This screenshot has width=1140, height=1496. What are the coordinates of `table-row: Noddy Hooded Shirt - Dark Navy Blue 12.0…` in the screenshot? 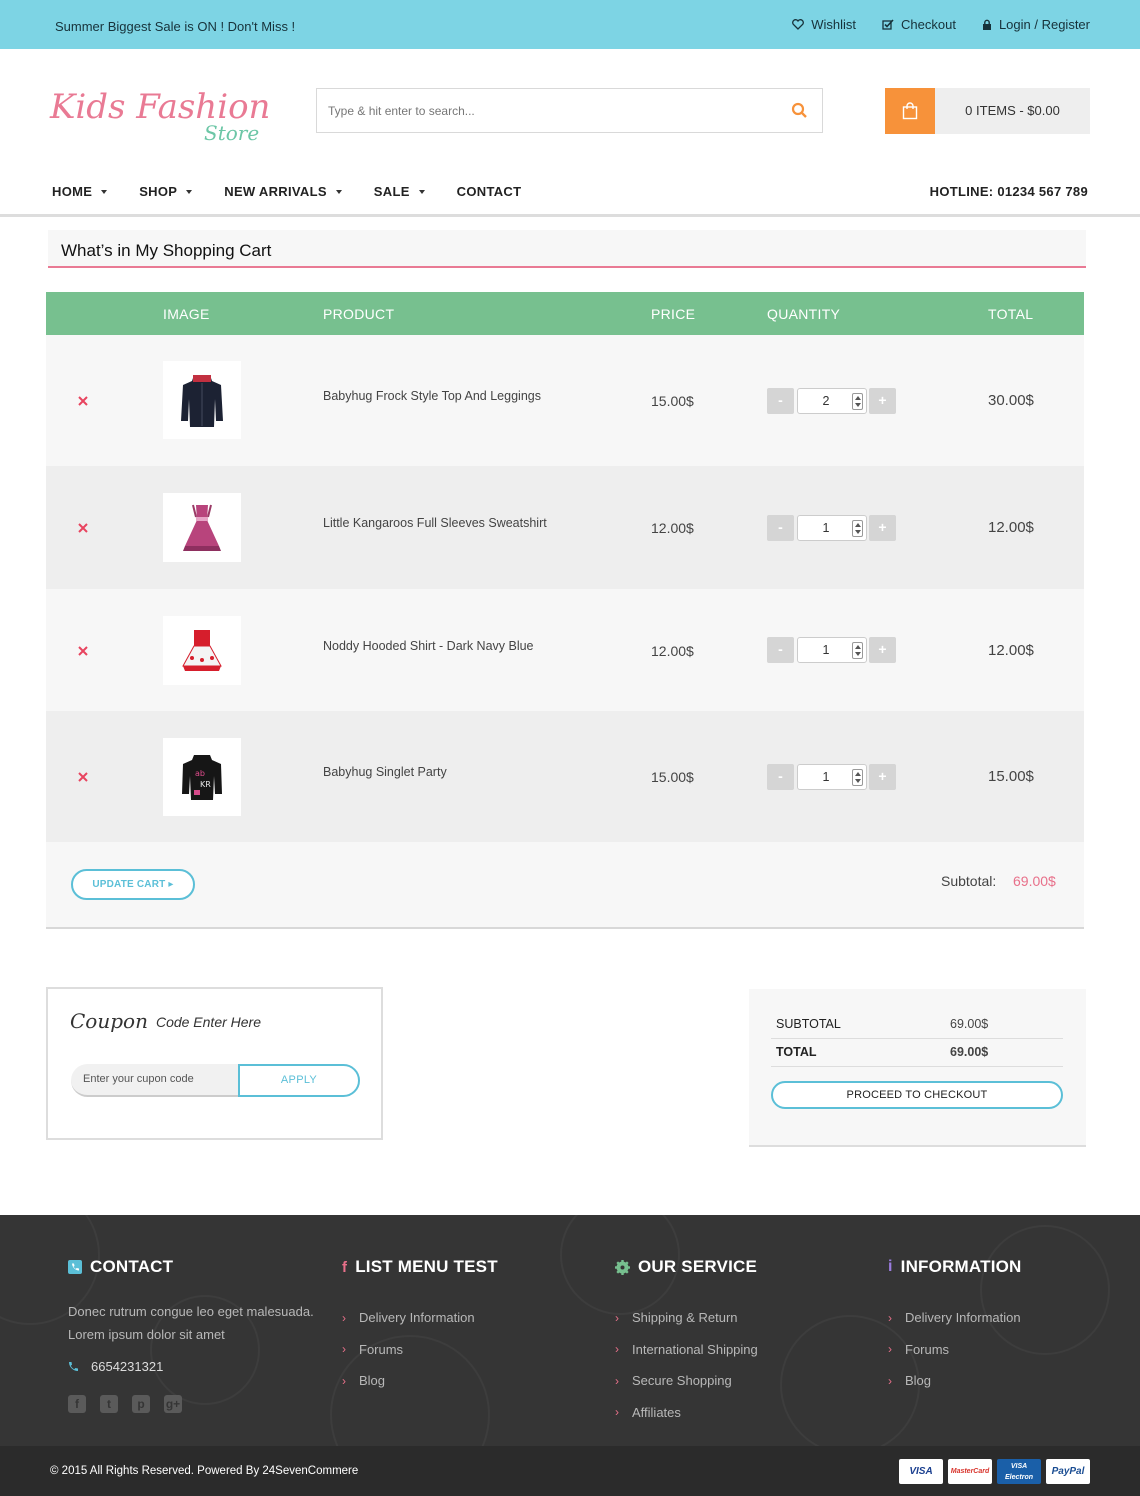 It's located at (565, 650).